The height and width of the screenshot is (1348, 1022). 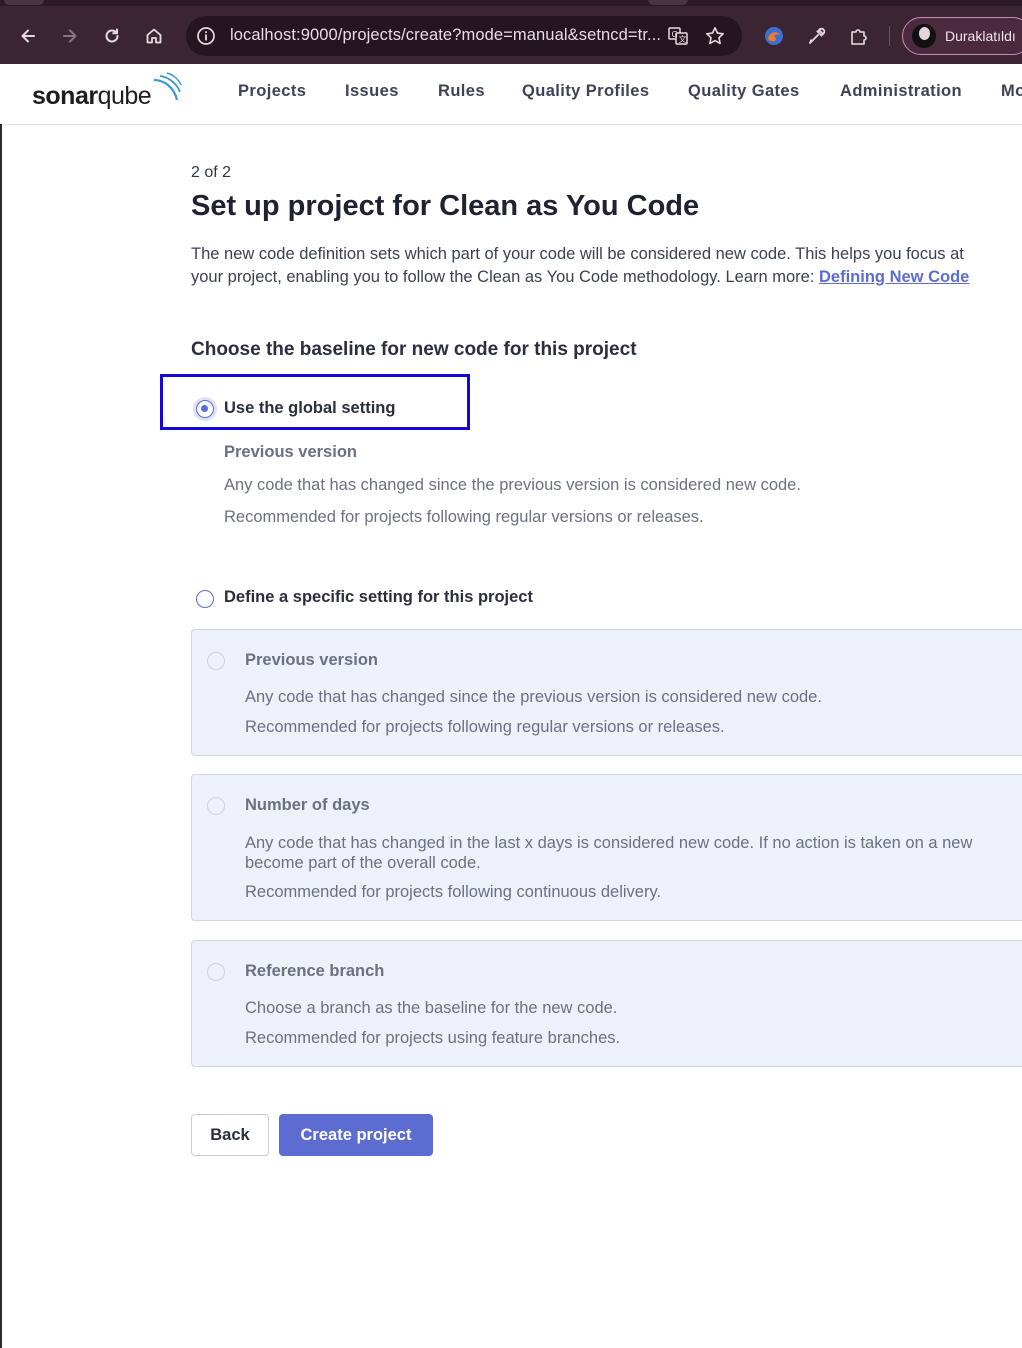 What do you see at coordinates (511, 3) in the screenshot?
I see `tab-strip` at bounding box center [511, 3].